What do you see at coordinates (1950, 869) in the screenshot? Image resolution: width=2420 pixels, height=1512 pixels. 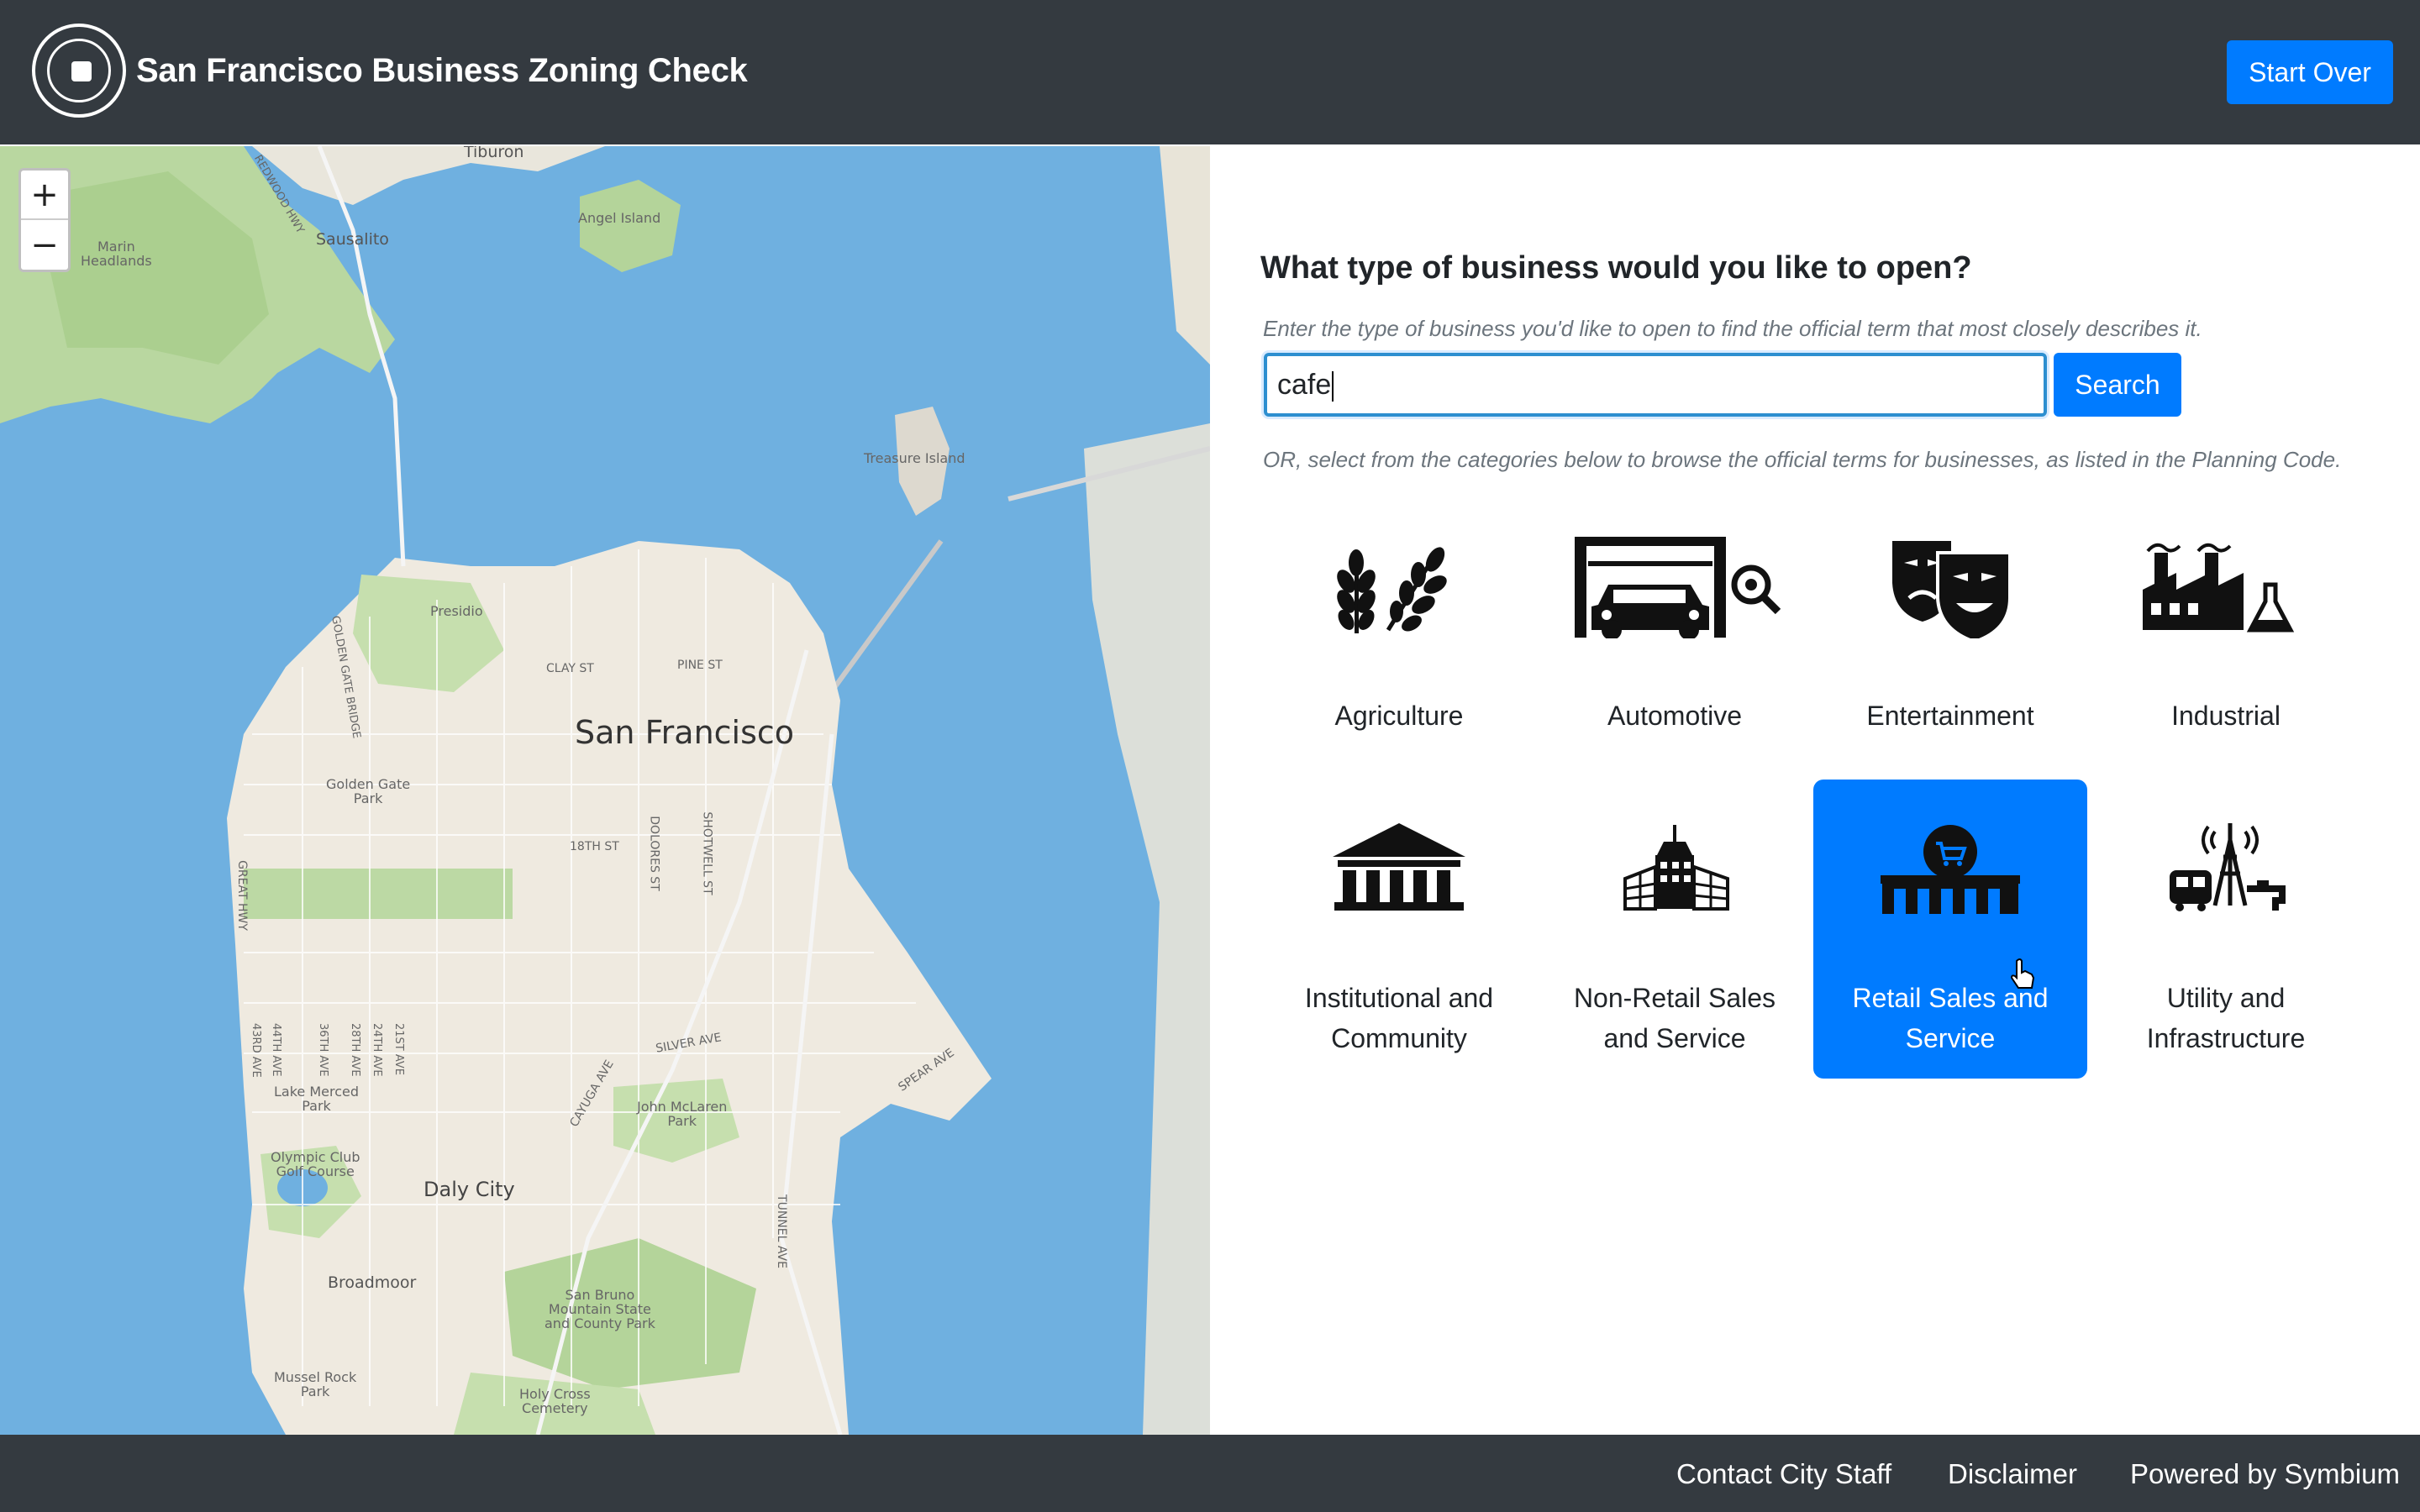 I see `storefront-cart-icon` at bounding box center [1950, 869].